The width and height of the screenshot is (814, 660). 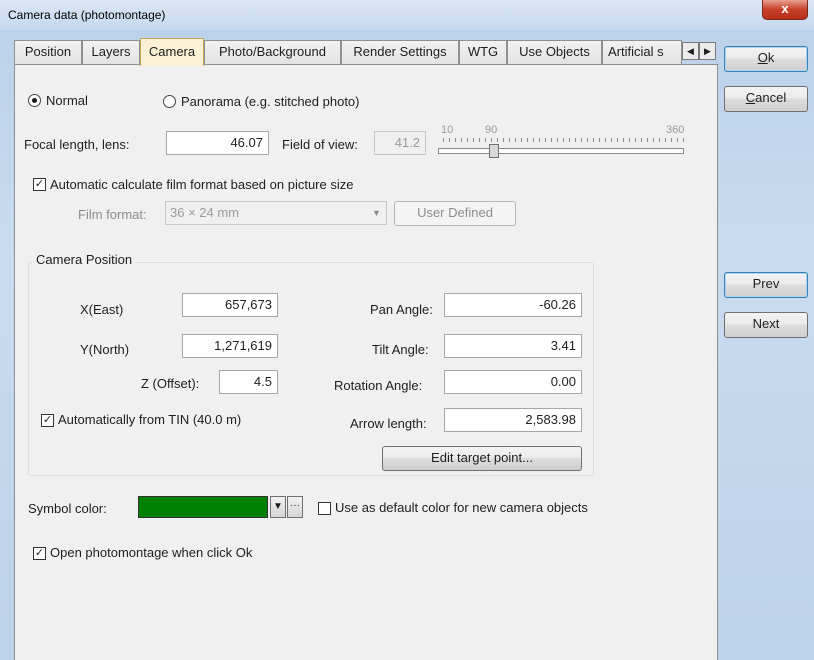 What do you see at coordinates (554, 52) in the screenshot?
I see `tab-use-objects: Use Objects` at bounding box center [554, 52].